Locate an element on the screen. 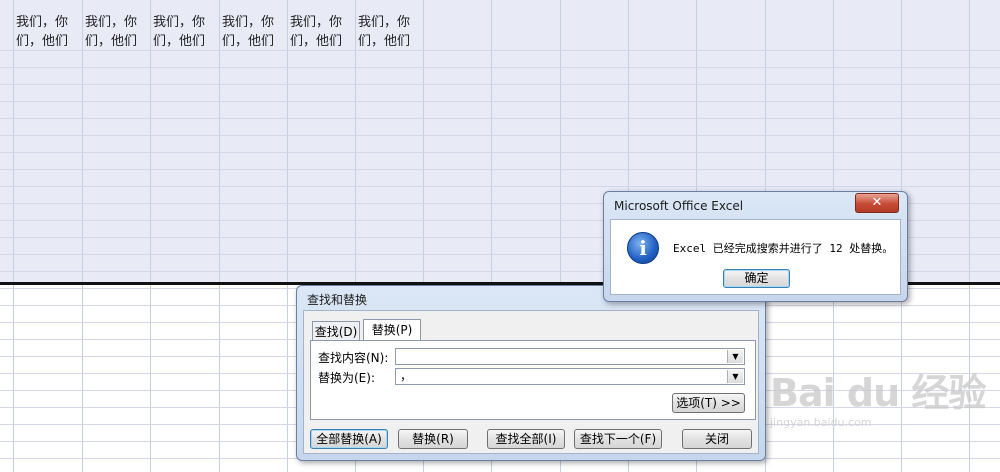 This screenshot has width=1000, height=472. find-what-label: 查找内容(N): is located at coordinates (353, 358).